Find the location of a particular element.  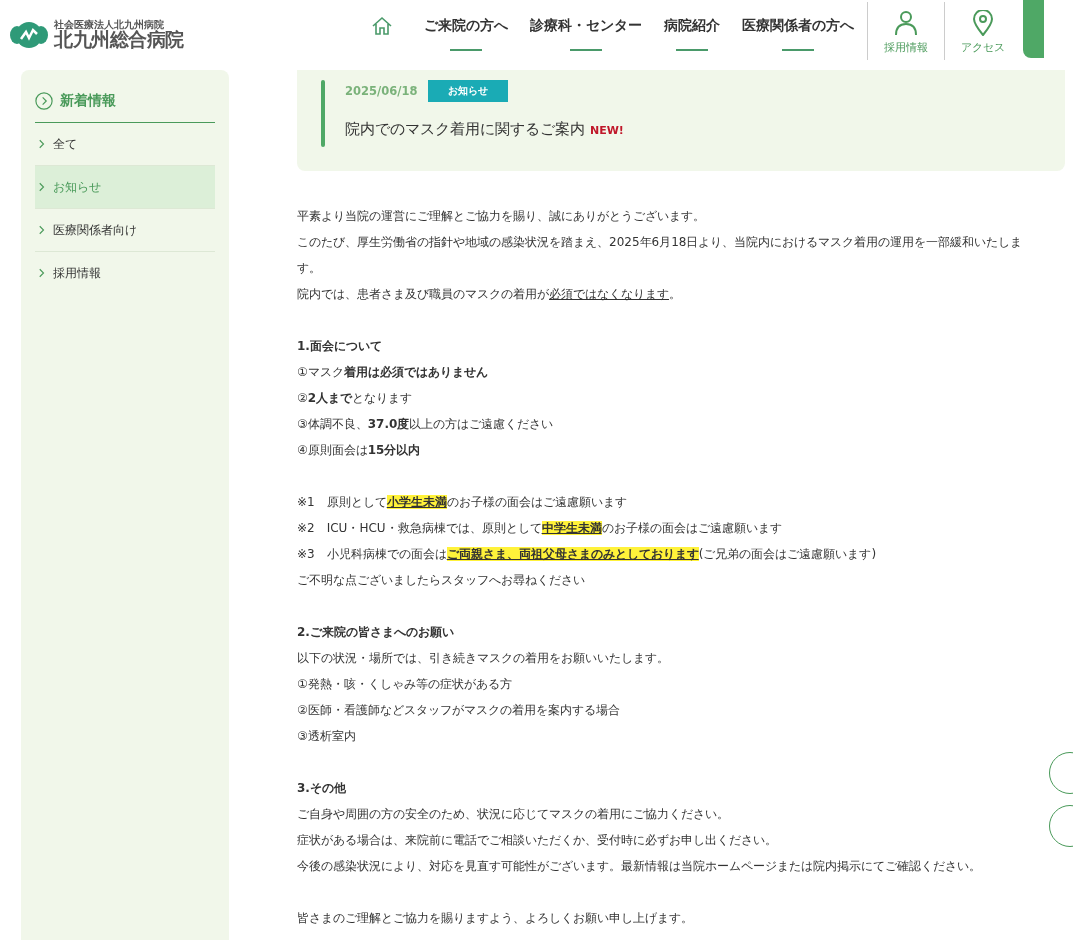

body-text: 2.ご来院の皆さまへのお願い is located at coordinates (375, 632).